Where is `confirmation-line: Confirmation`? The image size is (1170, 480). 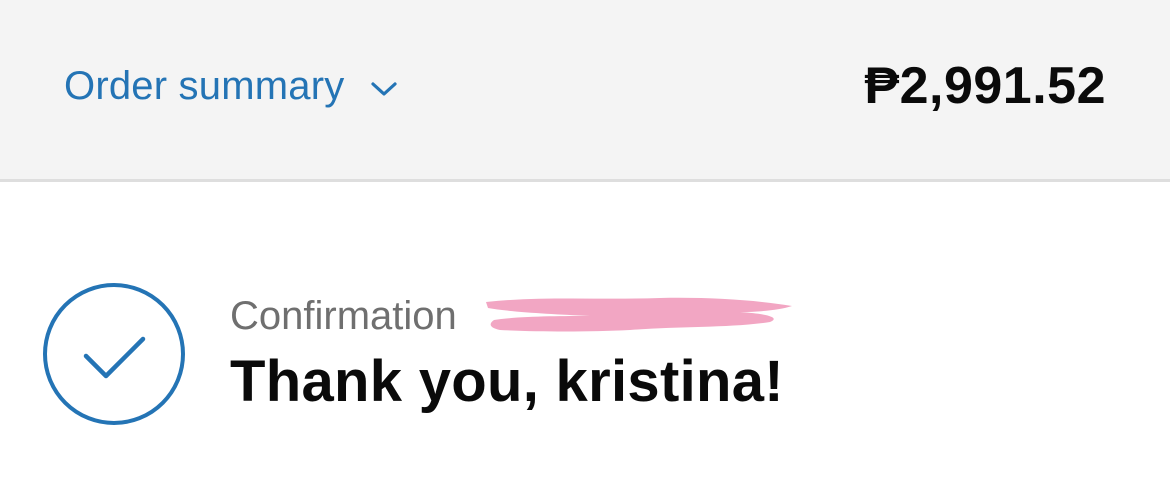
confirmation-line: Confirmation is located at coordinates (511, 316).